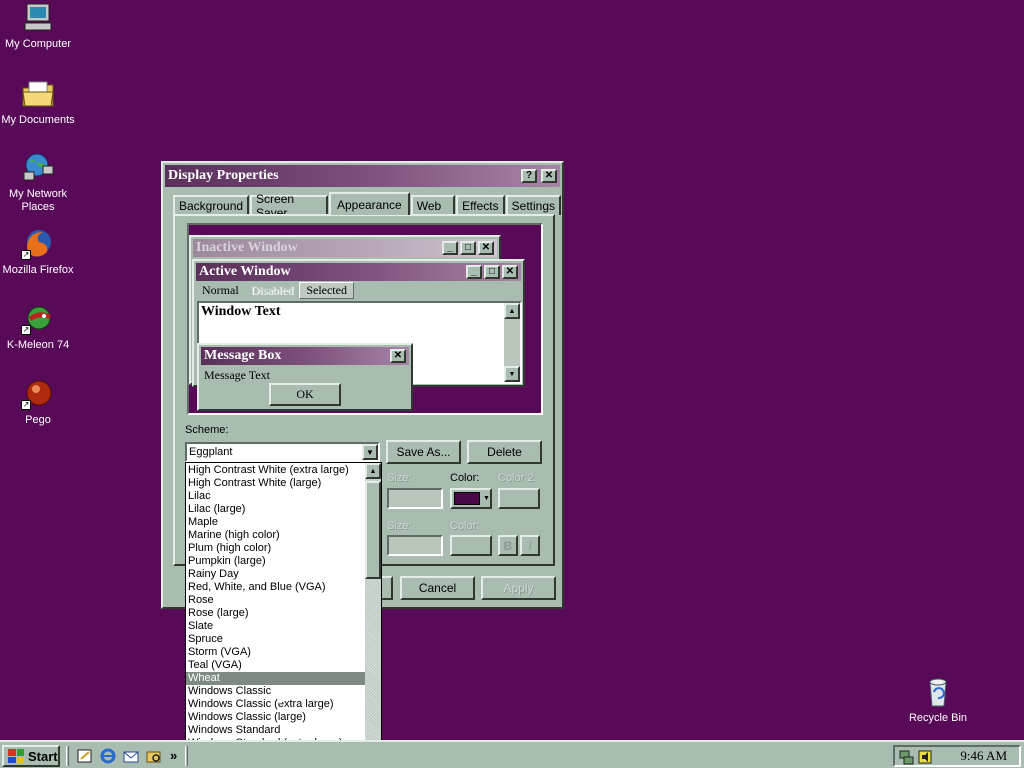 This screenshot has width=1024, height=768. I want to click on desktop-icon-recycle-bin: Recycle Bin, so click(938, 700).